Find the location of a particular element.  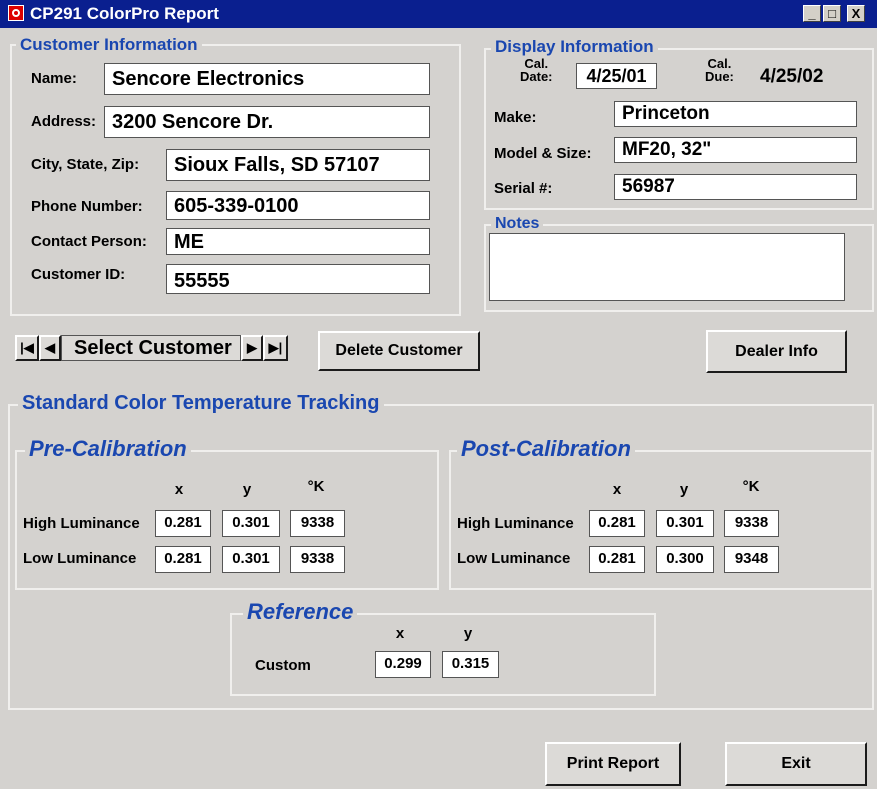

reference-custom-x-field: 0.299 is located at coordinates (403, 664).